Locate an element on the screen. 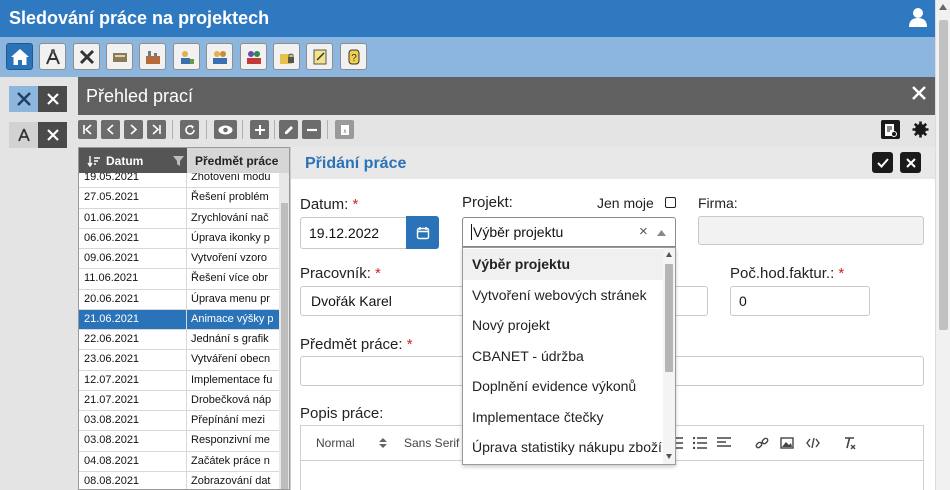 The width and height of the screenshot is (950, 490). table-row: 21.06.2021 Animace výšky p is located at coordinates (179, 319).